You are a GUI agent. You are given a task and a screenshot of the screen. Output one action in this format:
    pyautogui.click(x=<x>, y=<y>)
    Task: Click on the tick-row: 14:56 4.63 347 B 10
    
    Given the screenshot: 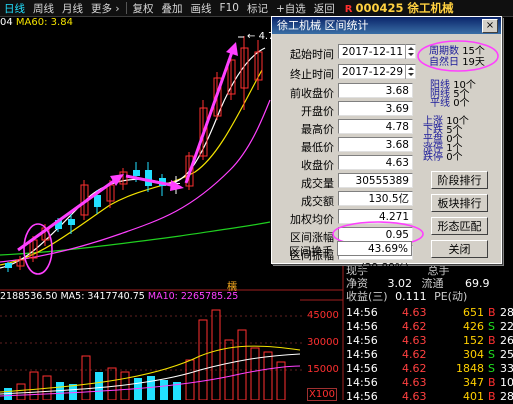 What is the action you would take?
    pyautogui.click(x=429, y=383)
    